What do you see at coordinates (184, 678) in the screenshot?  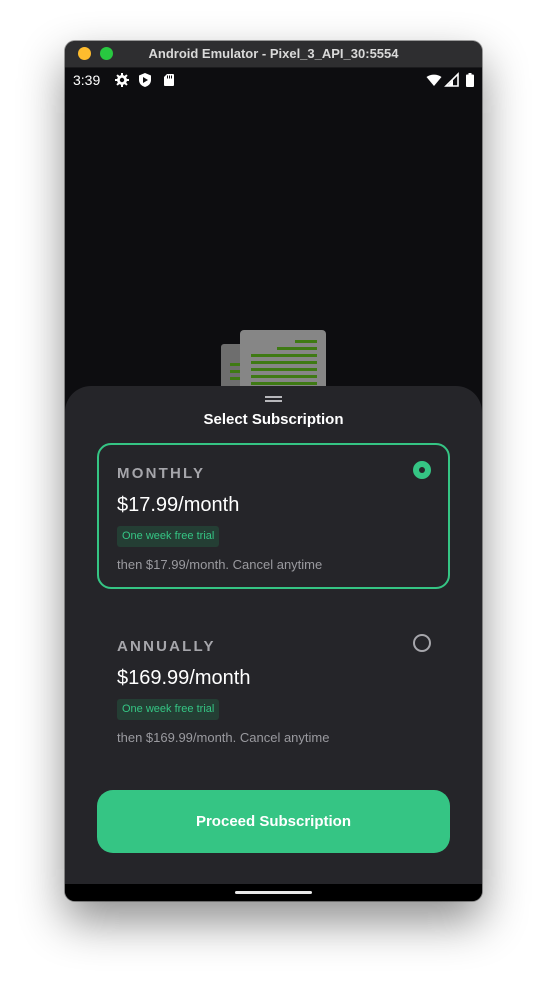 I see `plan-price: $169.99/month` at bounding box center [184, 678].